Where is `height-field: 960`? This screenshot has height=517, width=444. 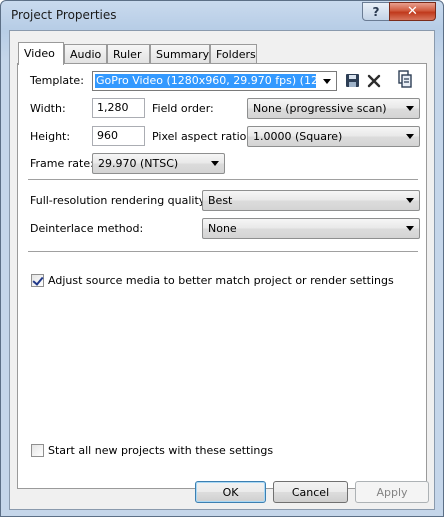 height-field: 960 is located at coordinates (118, 136).